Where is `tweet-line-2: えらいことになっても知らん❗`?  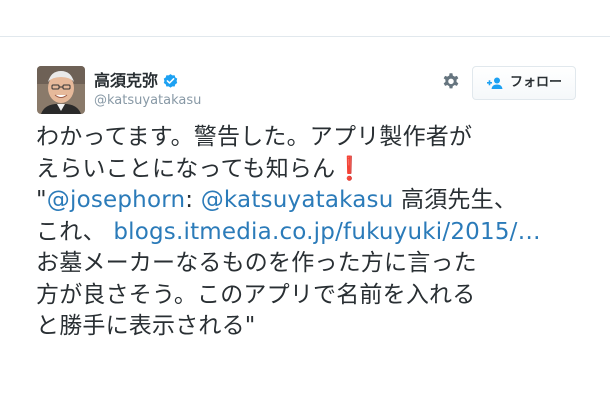 tweet-line-2: えらいことになっても知らん❗ is located at coordinates (316, 170).